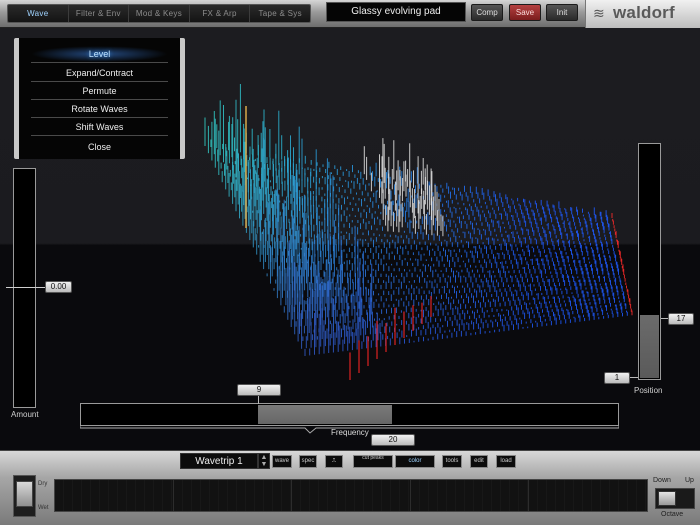  Describe the element at coordinates (220, 13) in the screenshot. I see `tab-fx-arp: FX & Arp` at that location.